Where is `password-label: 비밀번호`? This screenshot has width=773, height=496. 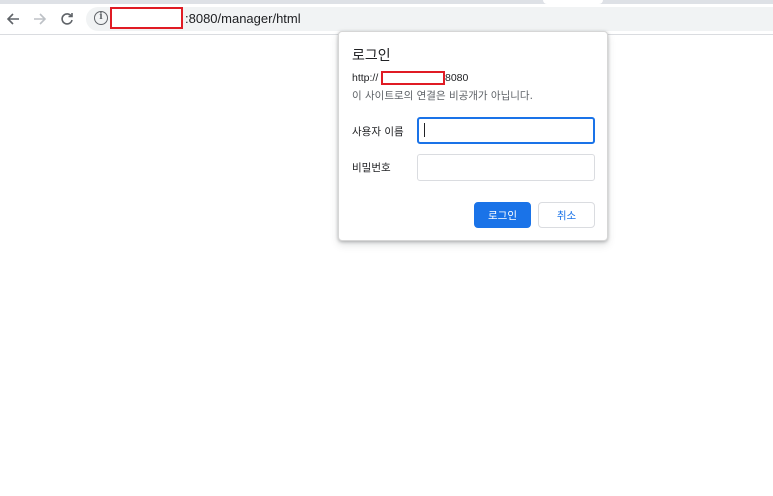 password-label: 비밀번호 is located at coordinates (371, 168).